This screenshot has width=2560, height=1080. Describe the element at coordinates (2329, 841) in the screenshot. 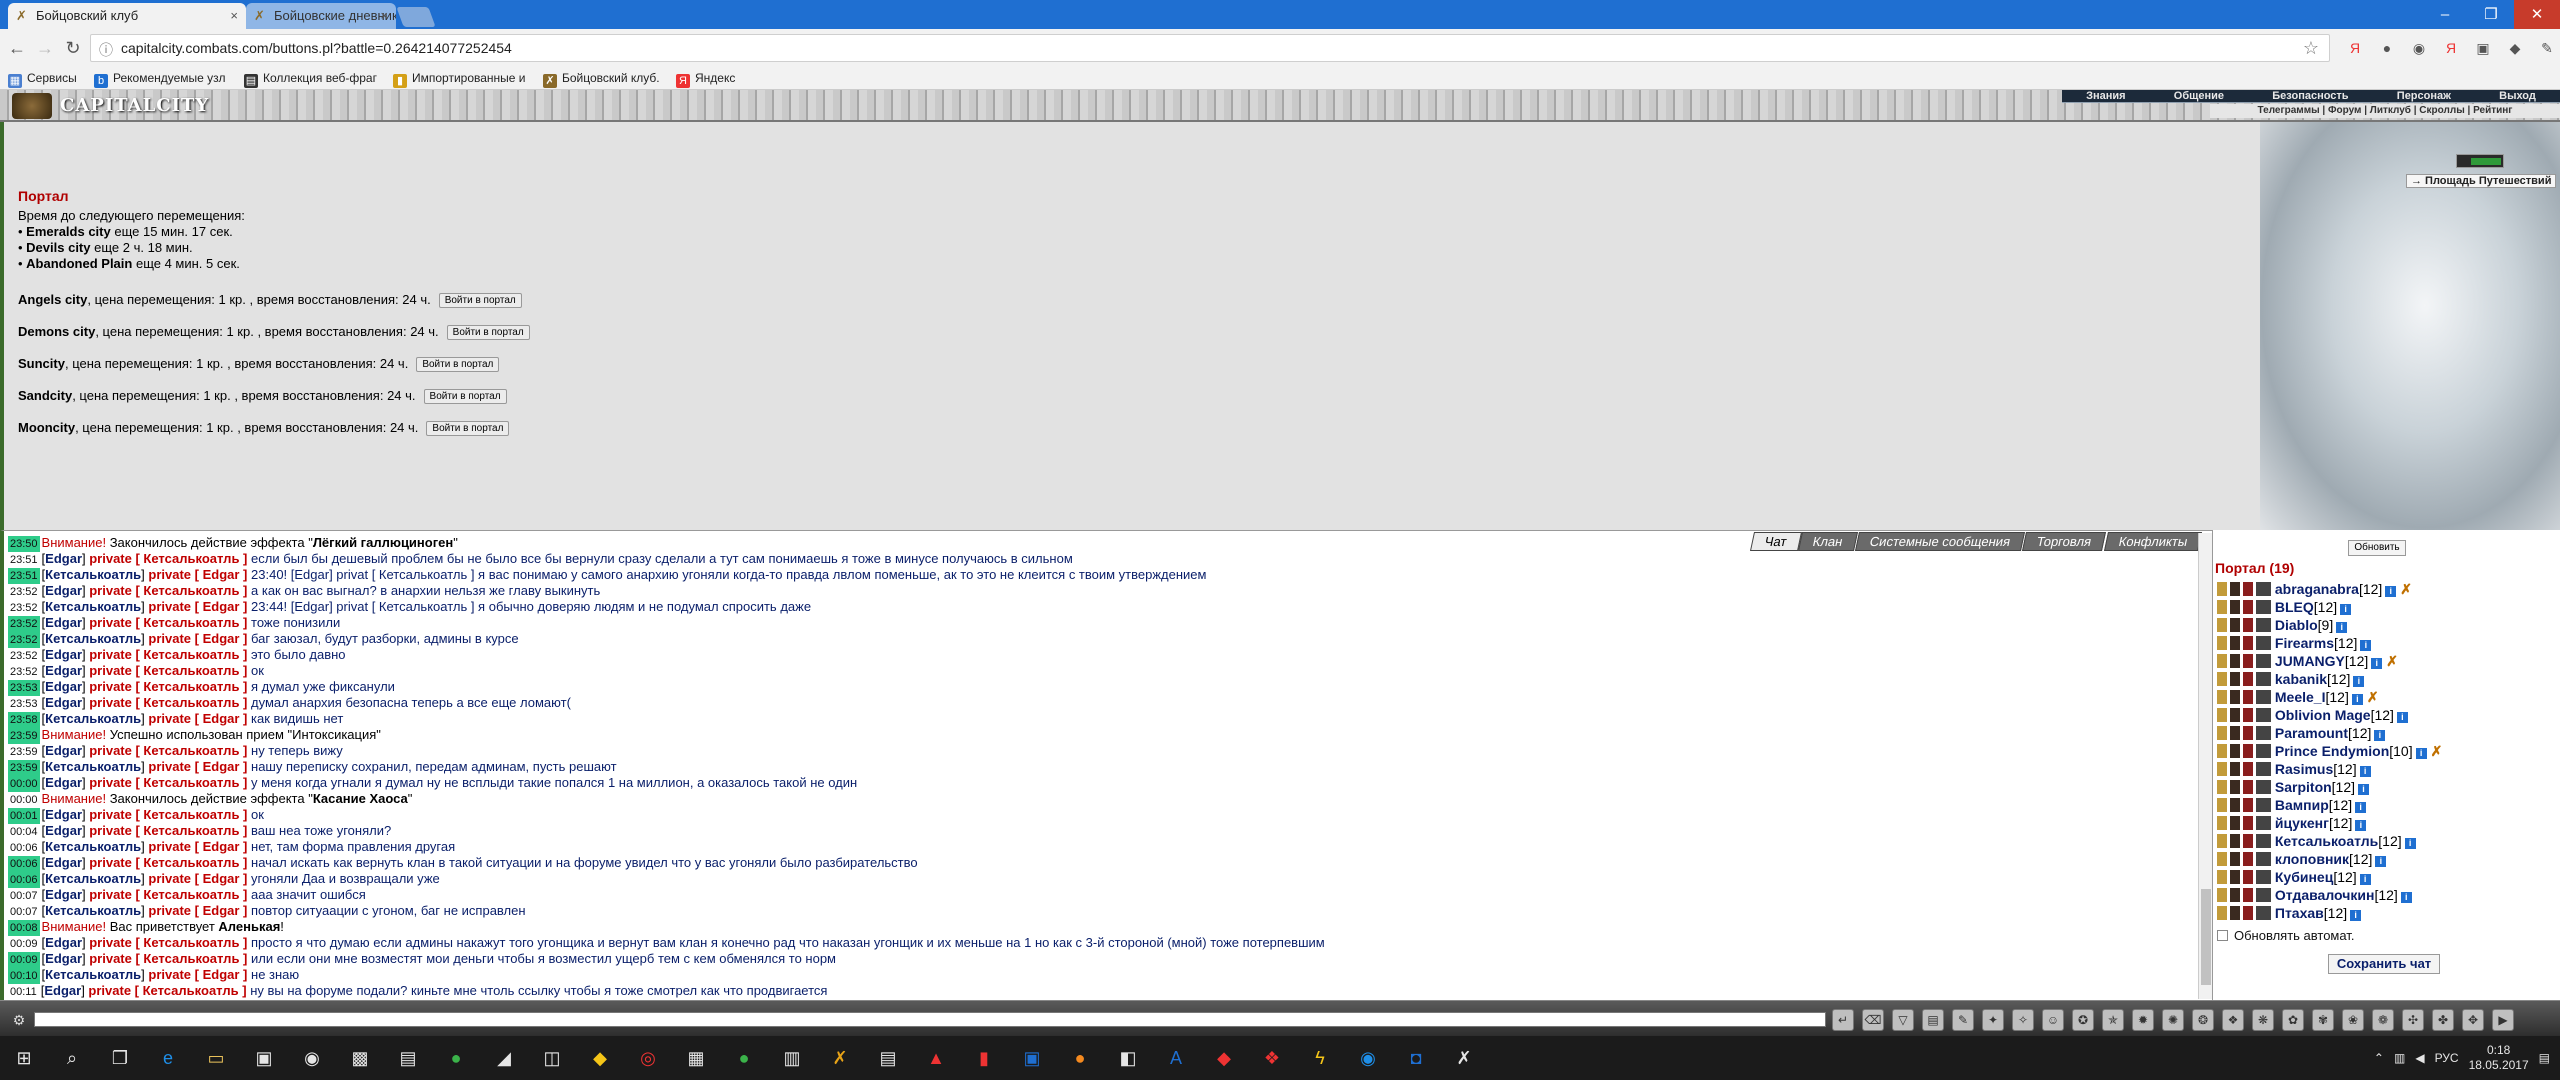

I see `user-row: Кетсалькоатль[12] i` at that location.